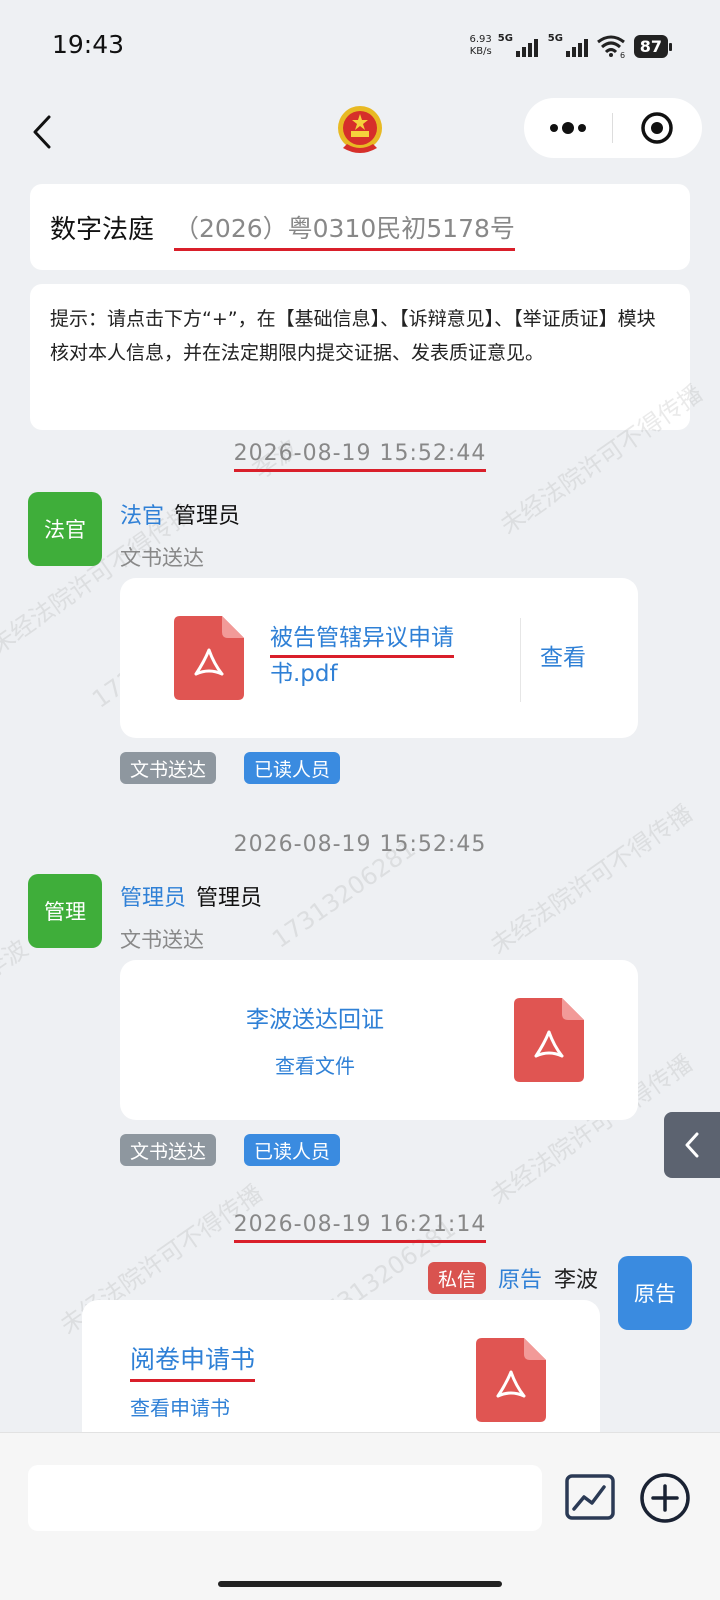 The height and width of the screenshot is (1600, 720). What do you see at coordinates (518, 45) in the screenshot?
I see `signal-icon: 5G` at bounding box center [518, 45].